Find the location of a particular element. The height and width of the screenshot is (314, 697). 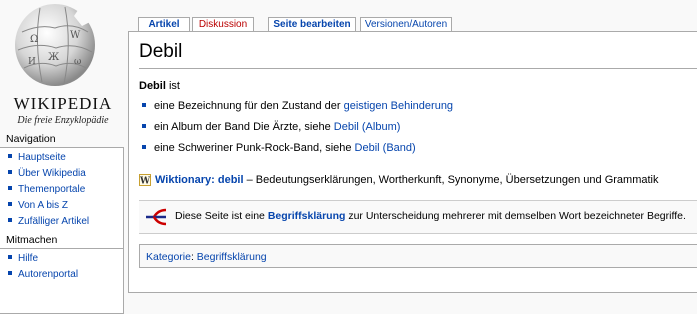

nav-item-label: Hilfe is located at coordinates (28, 258).